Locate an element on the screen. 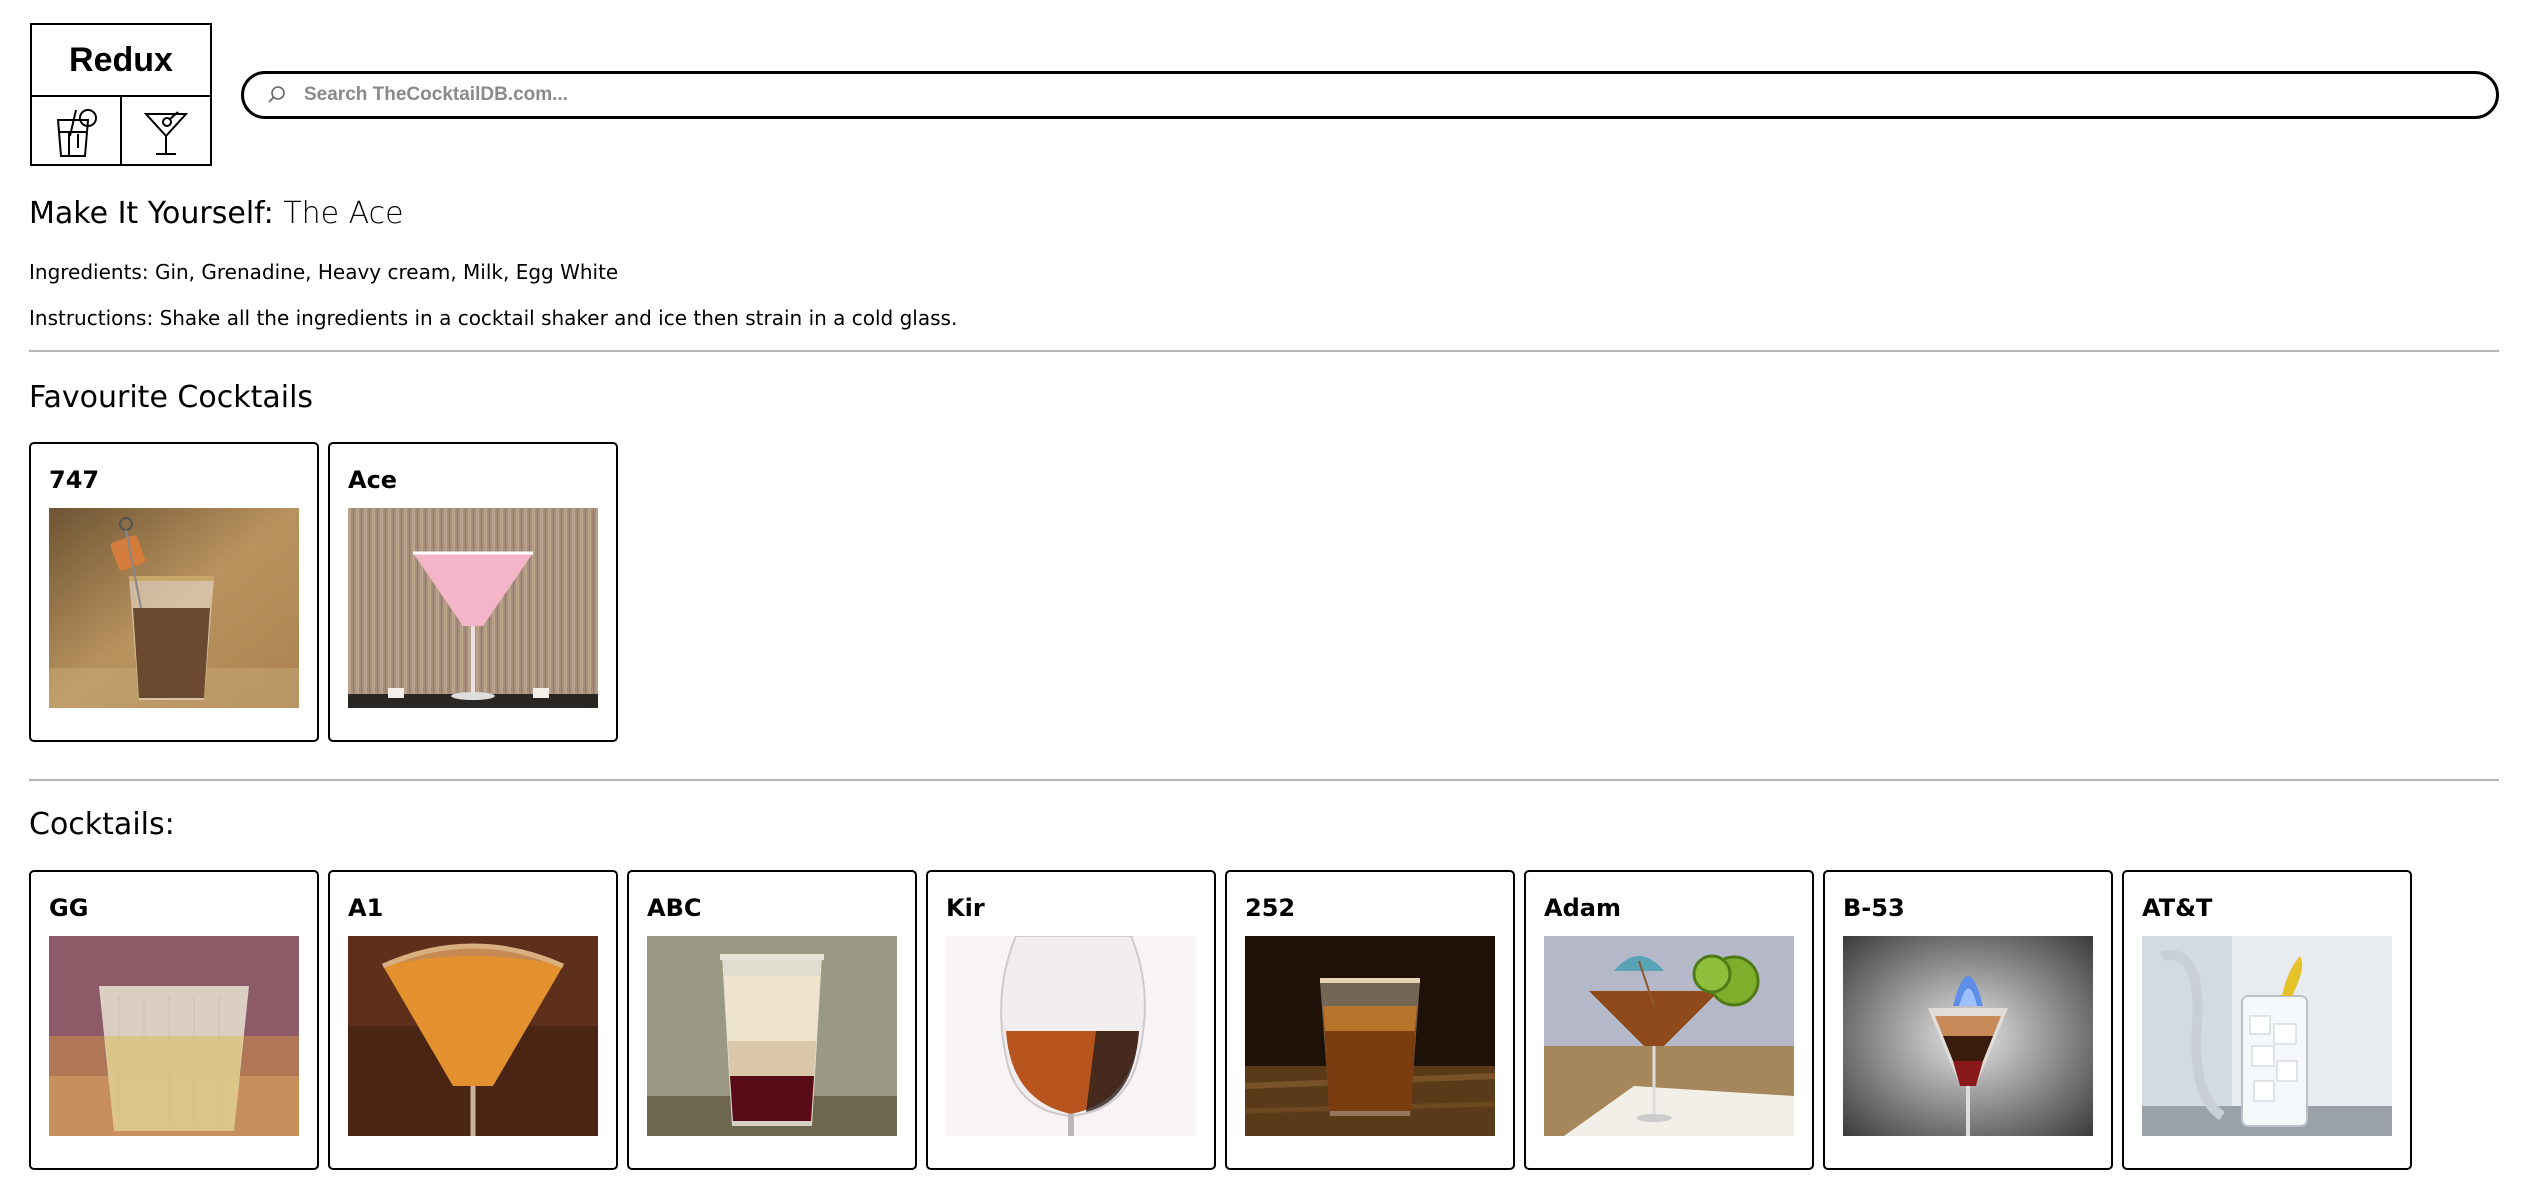 Image resolution: width=2525 pixels, height=1182 pixels. make-it-yourself-name: The Ace is located at coordinates (343, 213).